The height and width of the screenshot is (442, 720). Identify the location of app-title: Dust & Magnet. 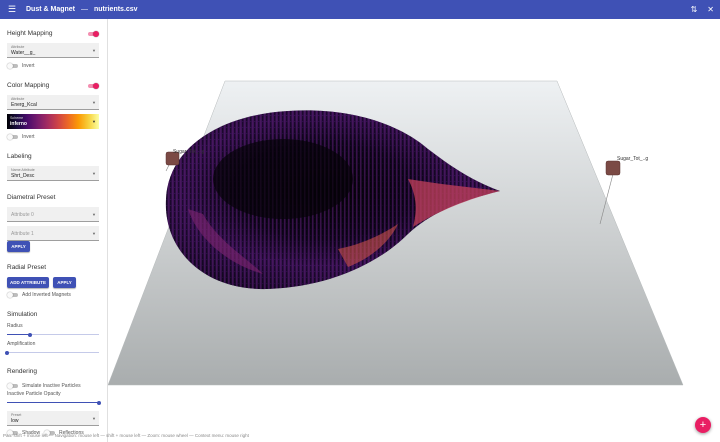
(50, 9).